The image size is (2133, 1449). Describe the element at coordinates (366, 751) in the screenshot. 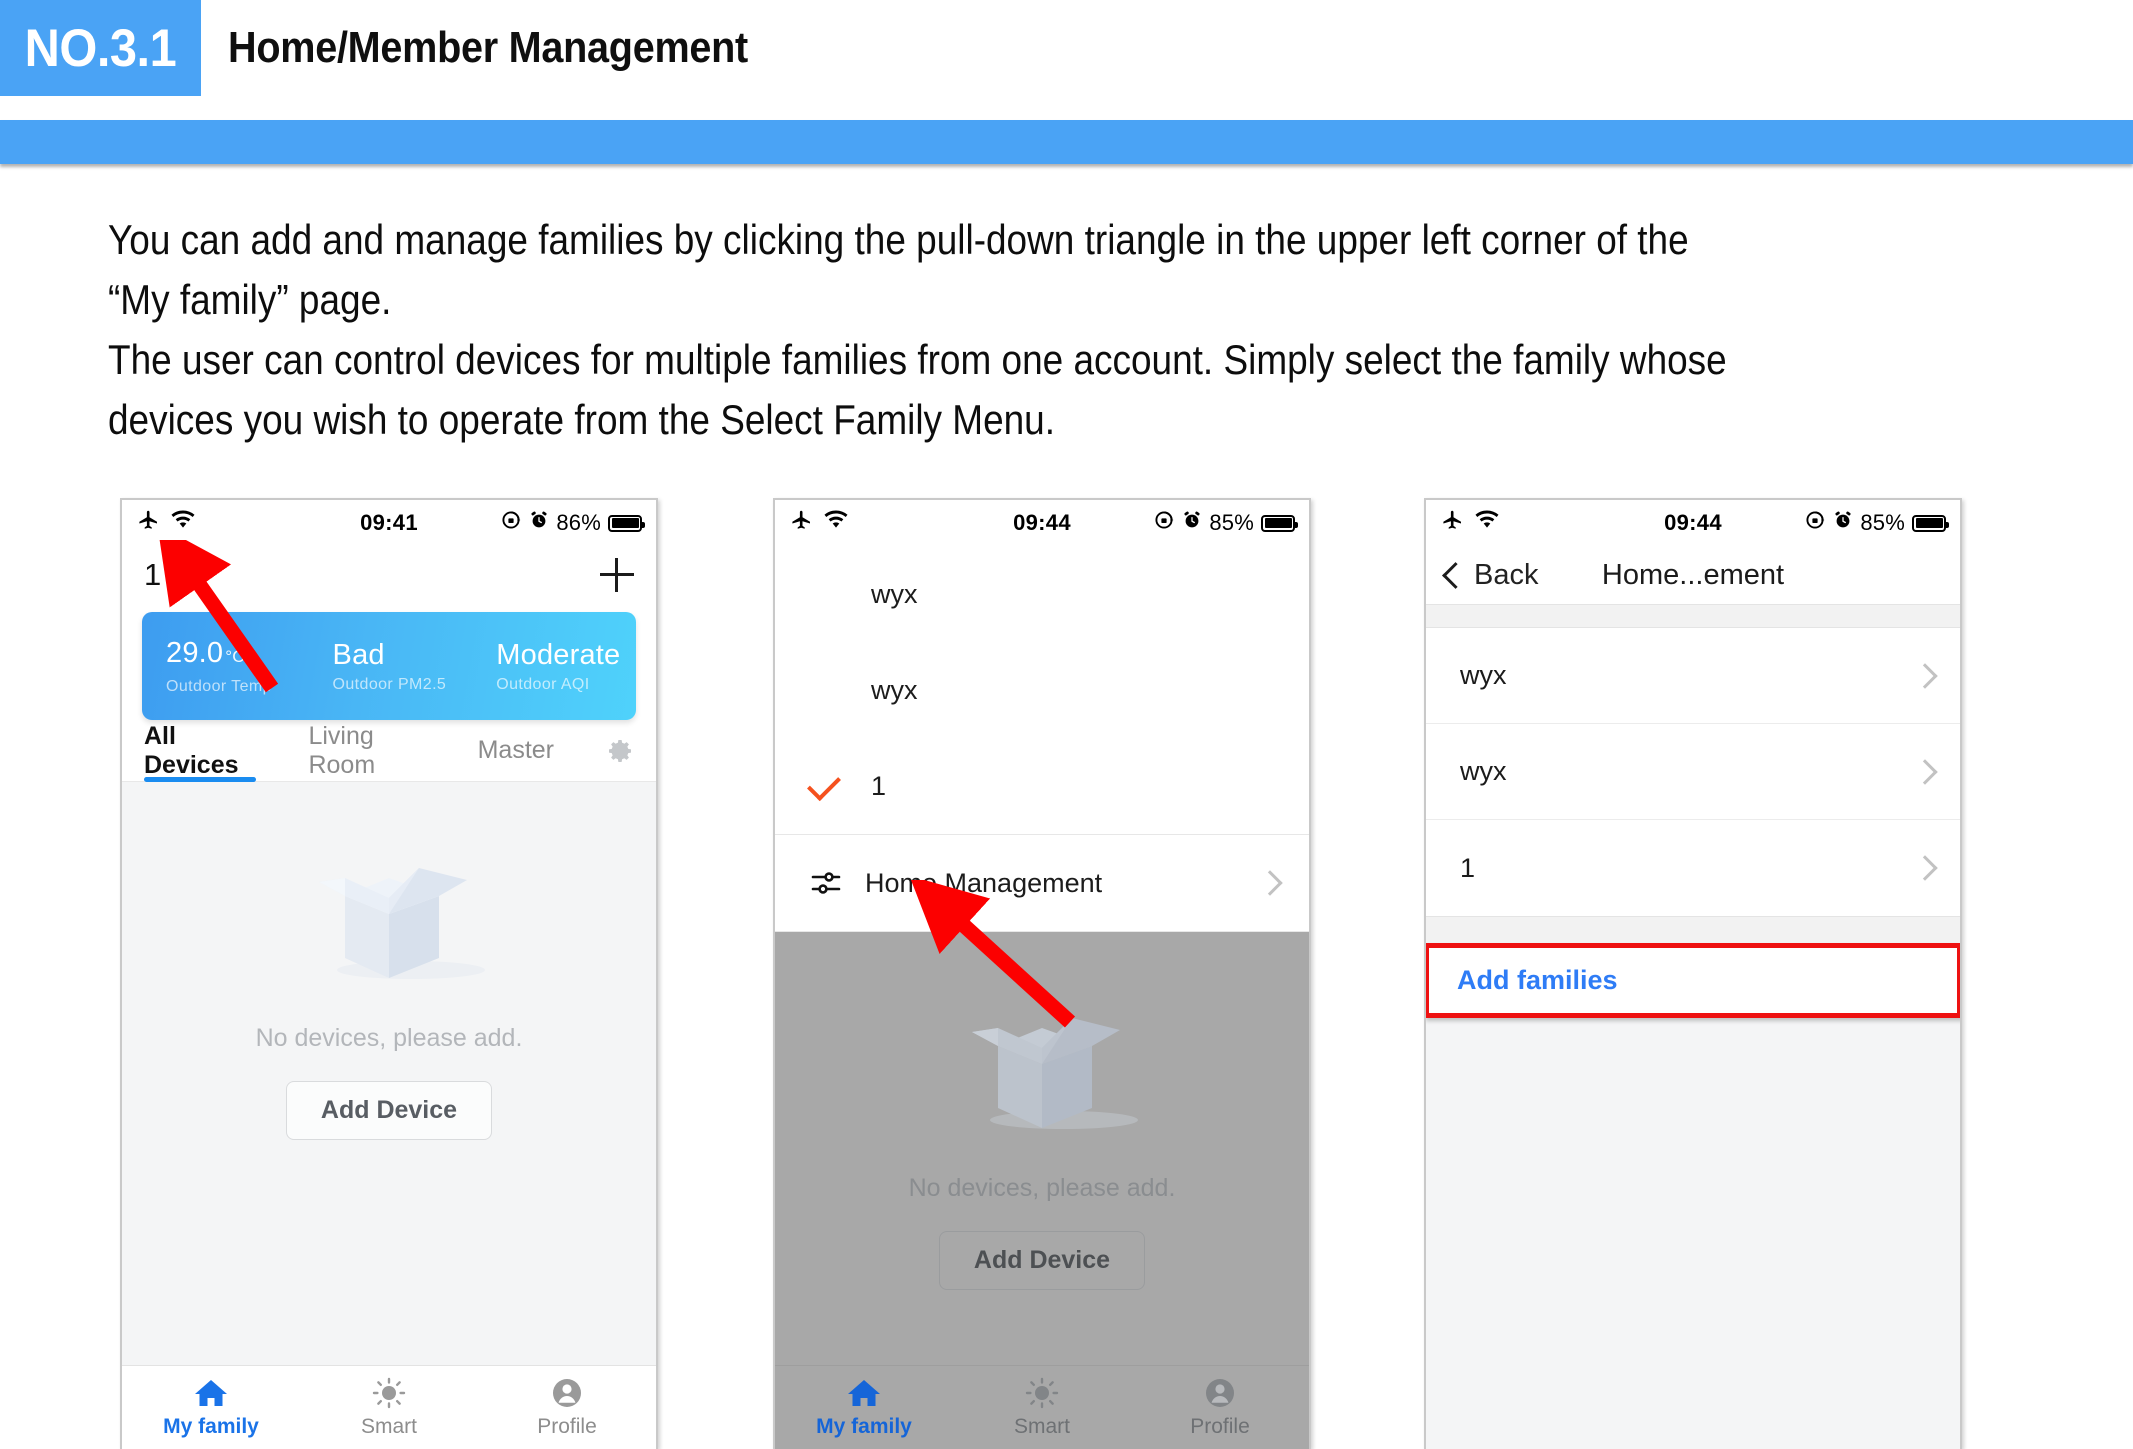

I see `tab-living-room: Living Room` at that location.